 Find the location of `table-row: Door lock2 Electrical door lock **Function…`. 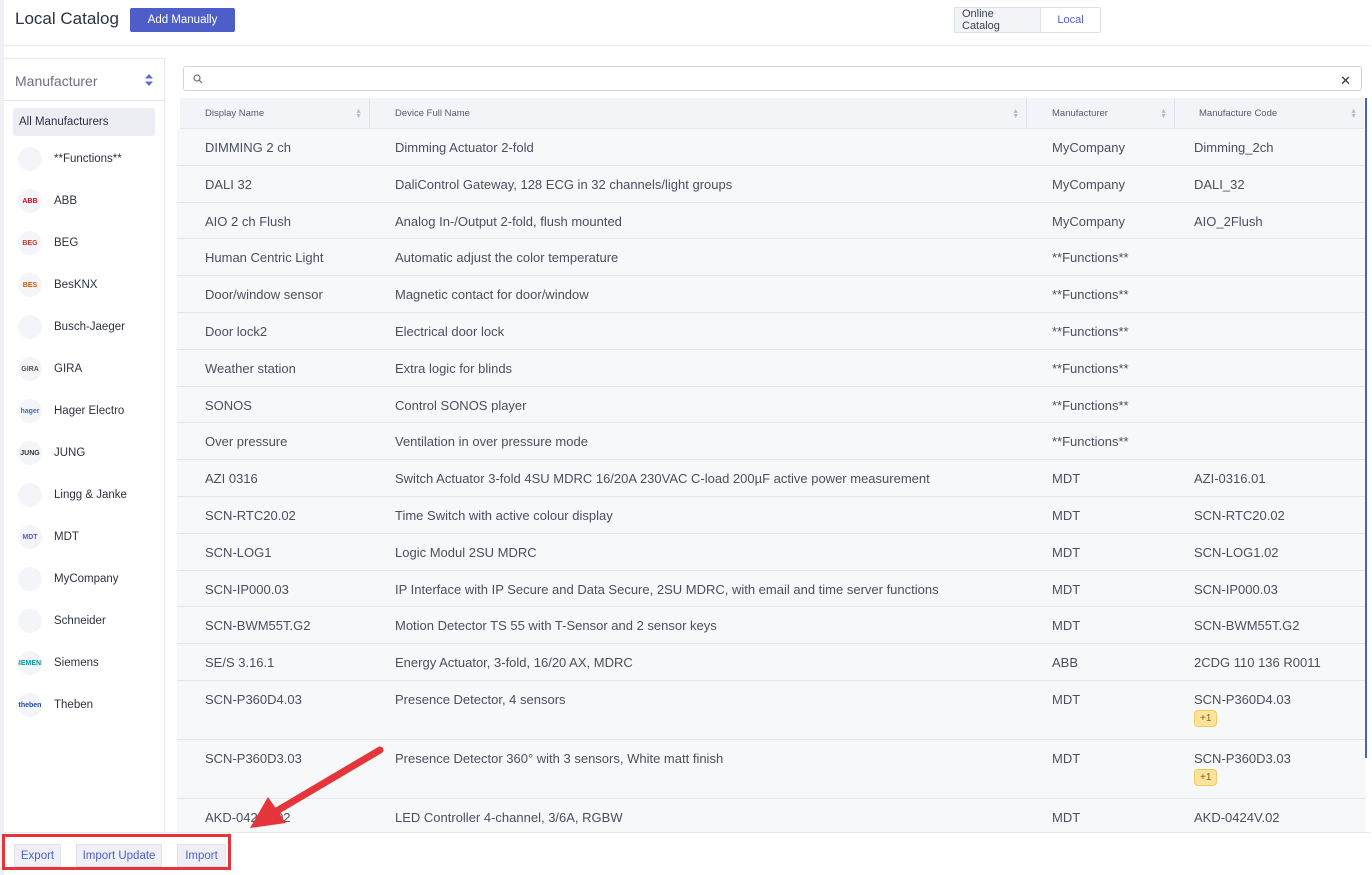

table-row: Door lock2 Electrical door lock **Function… is located at coordinates (771, 331).